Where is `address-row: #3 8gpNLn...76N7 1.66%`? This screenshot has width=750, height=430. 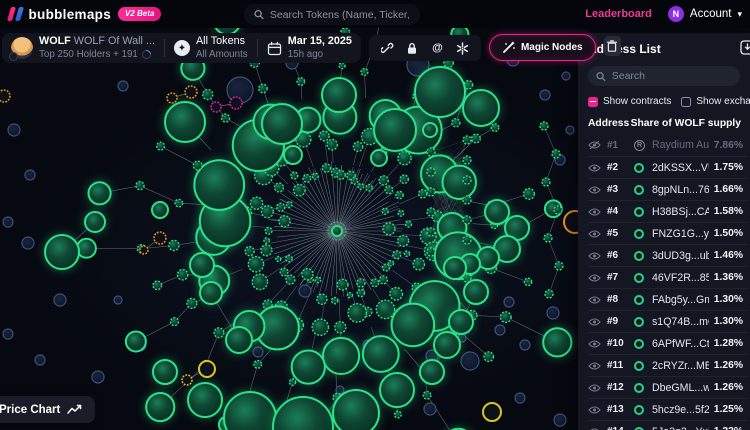 address-row: #3 8gpNLn...76N7 1.66% is located at coordinates (667, 189).